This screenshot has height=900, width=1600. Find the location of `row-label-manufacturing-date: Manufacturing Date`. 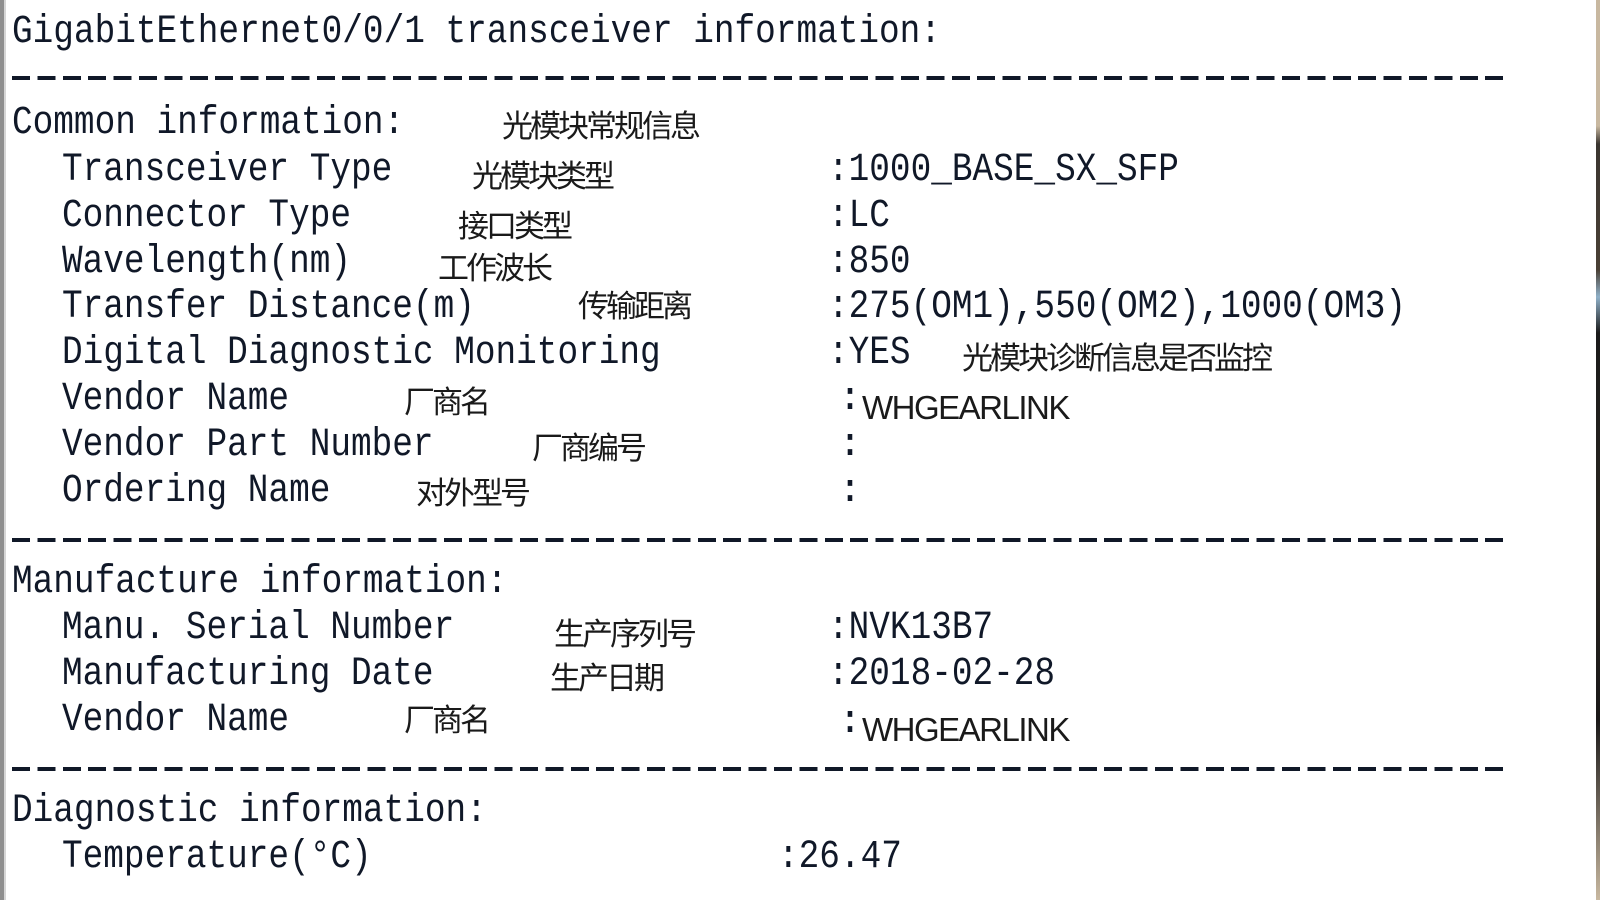

row-label-manufacturing-date: Manufacturing Date is located at coordinates (248, 674).